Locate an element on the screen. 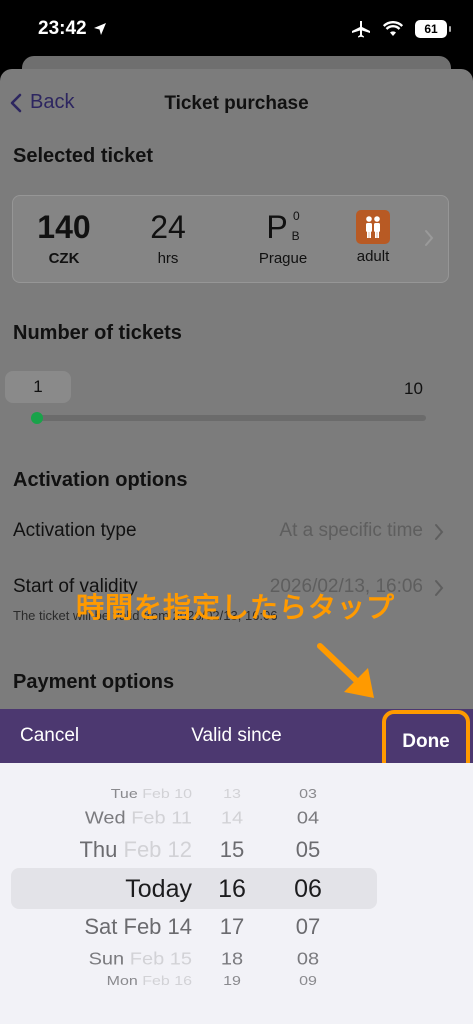 This screenshot has width=473, height=1024. navigation-bar: Back Ticket purchase is located at coordinates (236, 102).